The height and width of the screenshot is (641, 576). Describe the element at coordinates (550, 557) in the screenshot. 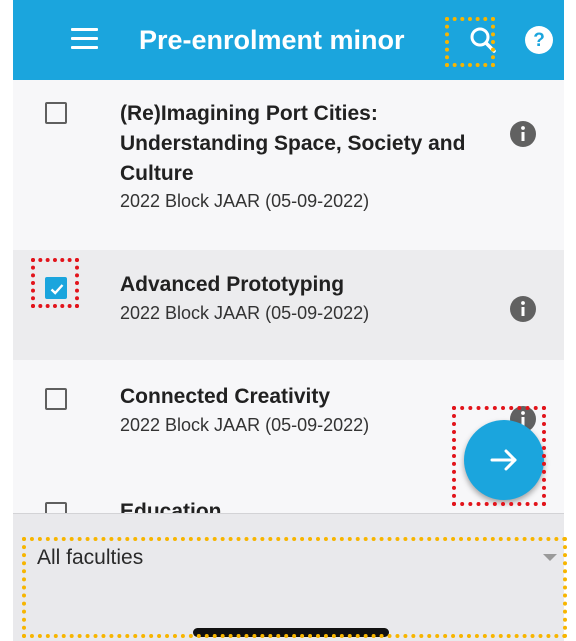

I see `dropdown-arrow-icon` at that location.